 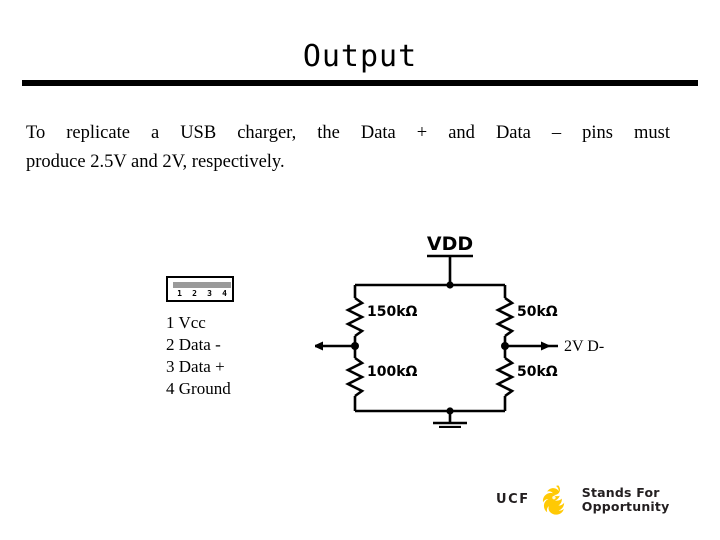 I want to click on resistor-150k-label: 150kΩ, so click(x=392, y=312).